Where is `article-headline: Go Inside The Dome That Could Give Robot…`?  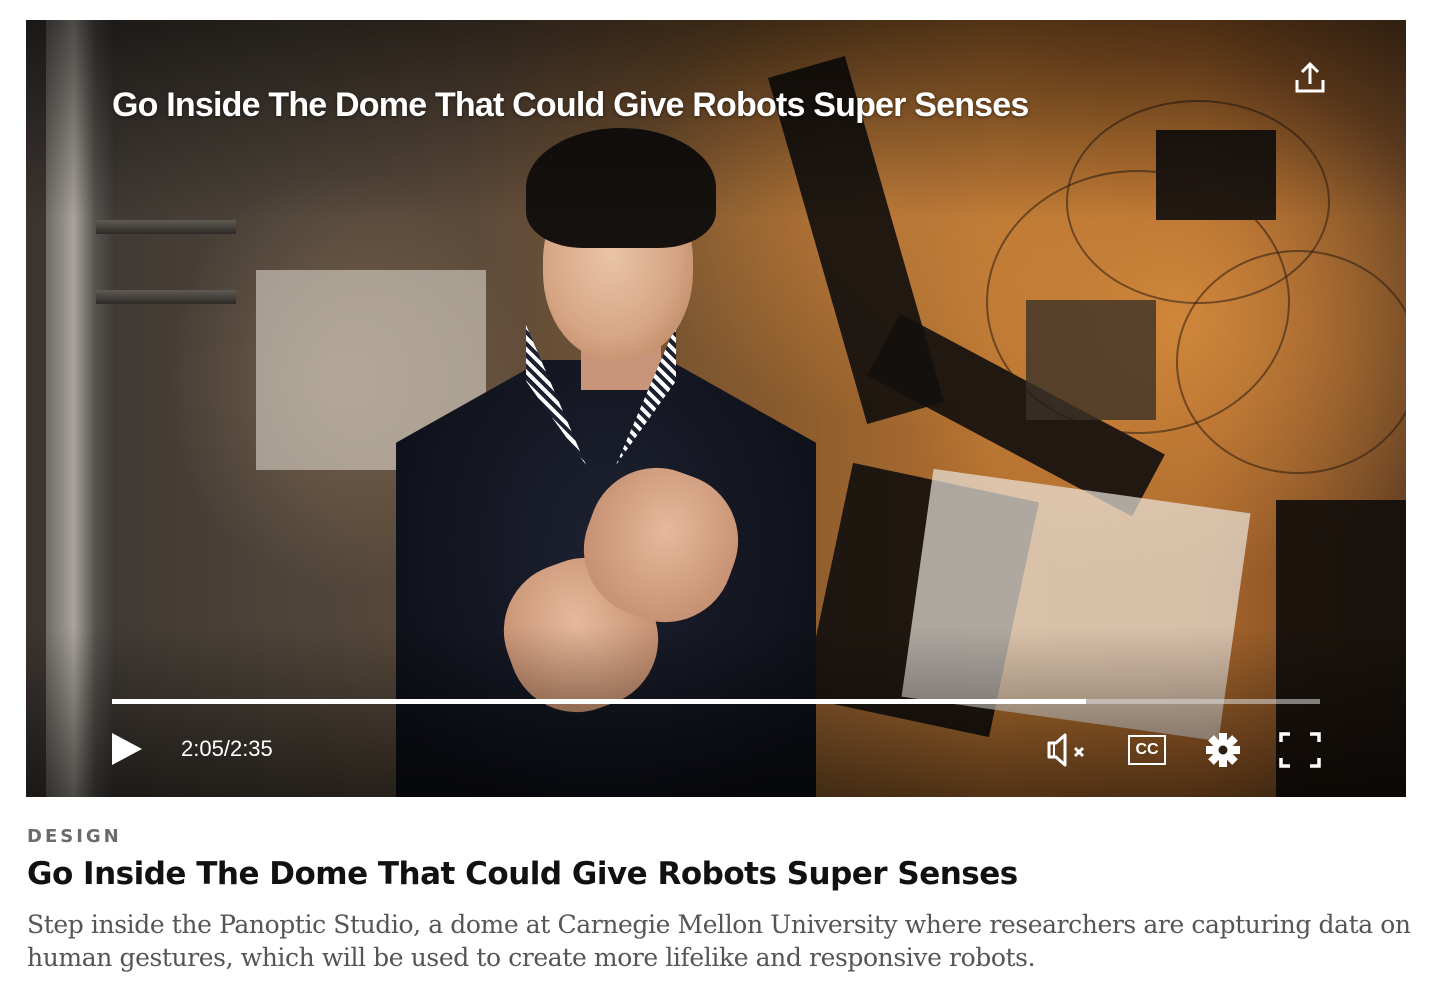
article-headline: Go Inside The Dome That Could Give Robot… is located at coordinates (522, 874).